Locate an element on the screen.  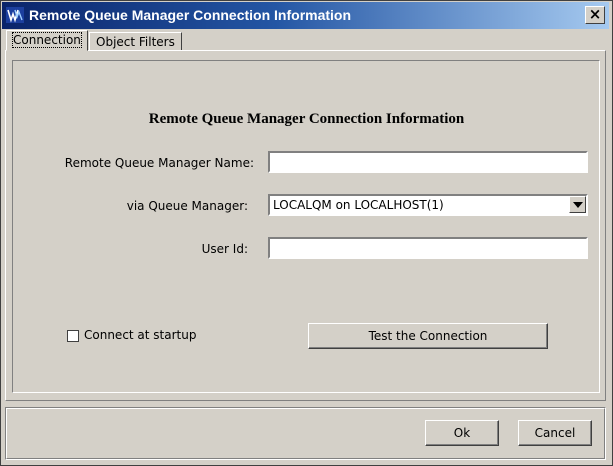
connect-at-startup-checkbox is located at coordinates (73, 336).